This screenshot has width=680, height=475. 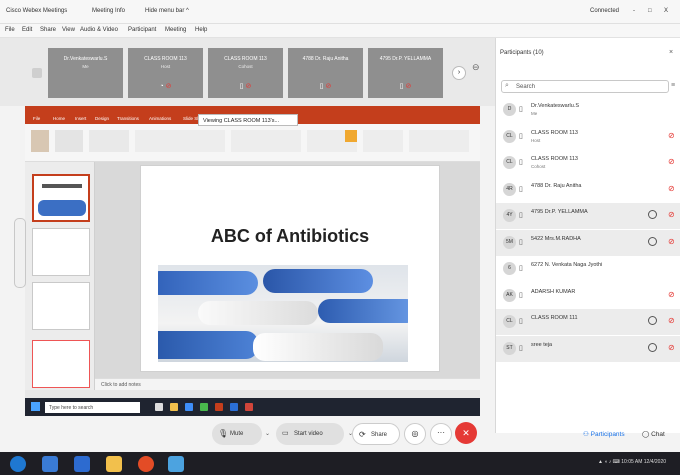 I want to click on menu-meeting: Meeting, so click(x=175, y=30).